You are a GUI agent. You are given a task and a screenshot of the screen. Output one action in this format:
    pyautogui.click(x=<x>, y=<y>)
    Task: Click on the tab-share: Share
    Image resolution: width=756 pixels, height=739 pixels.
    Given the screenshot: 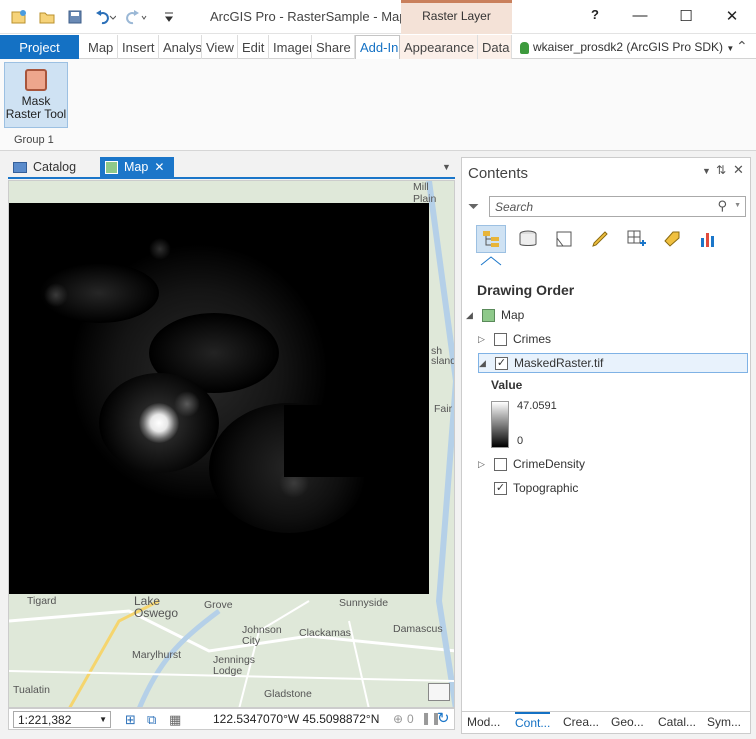 What is the action you would take?
    pyautogui.click(x=333, y=47)
    